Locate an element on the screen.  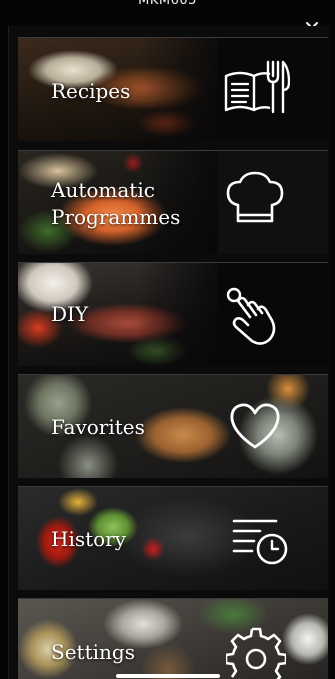
menu-item-settings: Settings is located at coordinates (173, 638).